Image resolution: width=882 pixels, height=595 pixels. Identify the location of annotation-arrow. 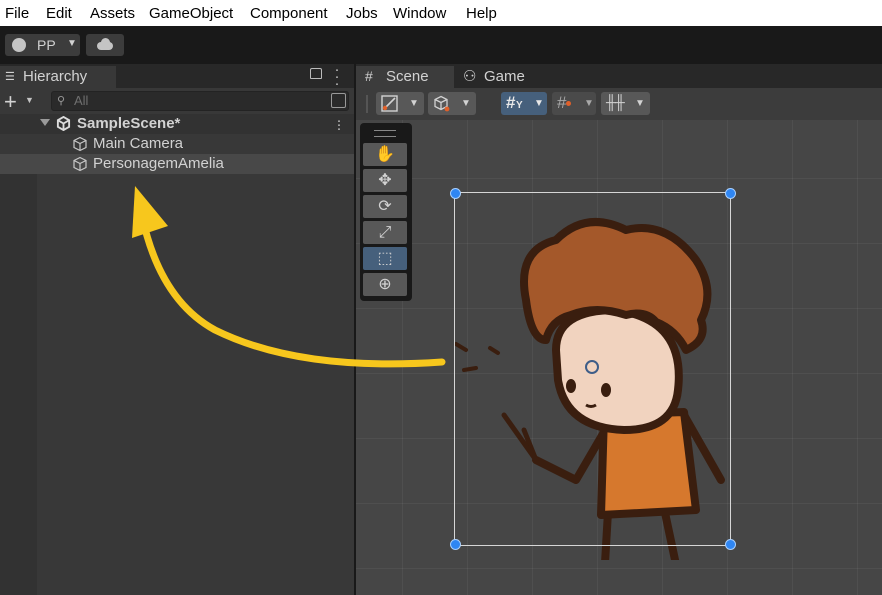
(289, 277).